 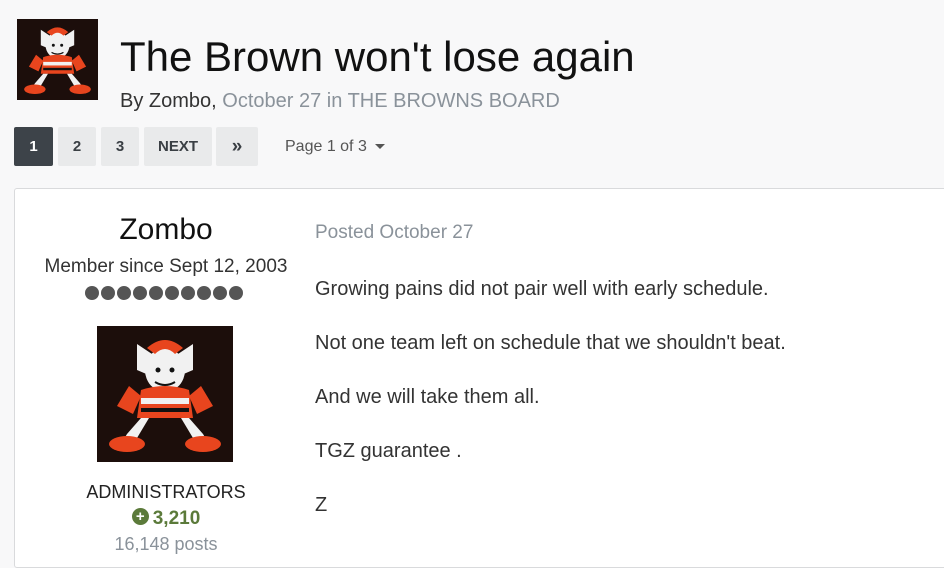 I want to click on last-page-button: », so click(x=237, y=146).